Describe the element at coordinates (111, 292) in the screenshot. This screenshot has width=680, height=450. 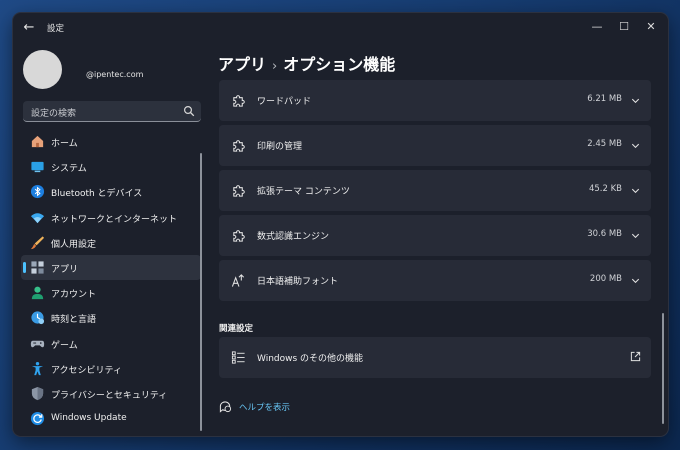
I see `sidebar-item-accounts: アカウント` at that location.